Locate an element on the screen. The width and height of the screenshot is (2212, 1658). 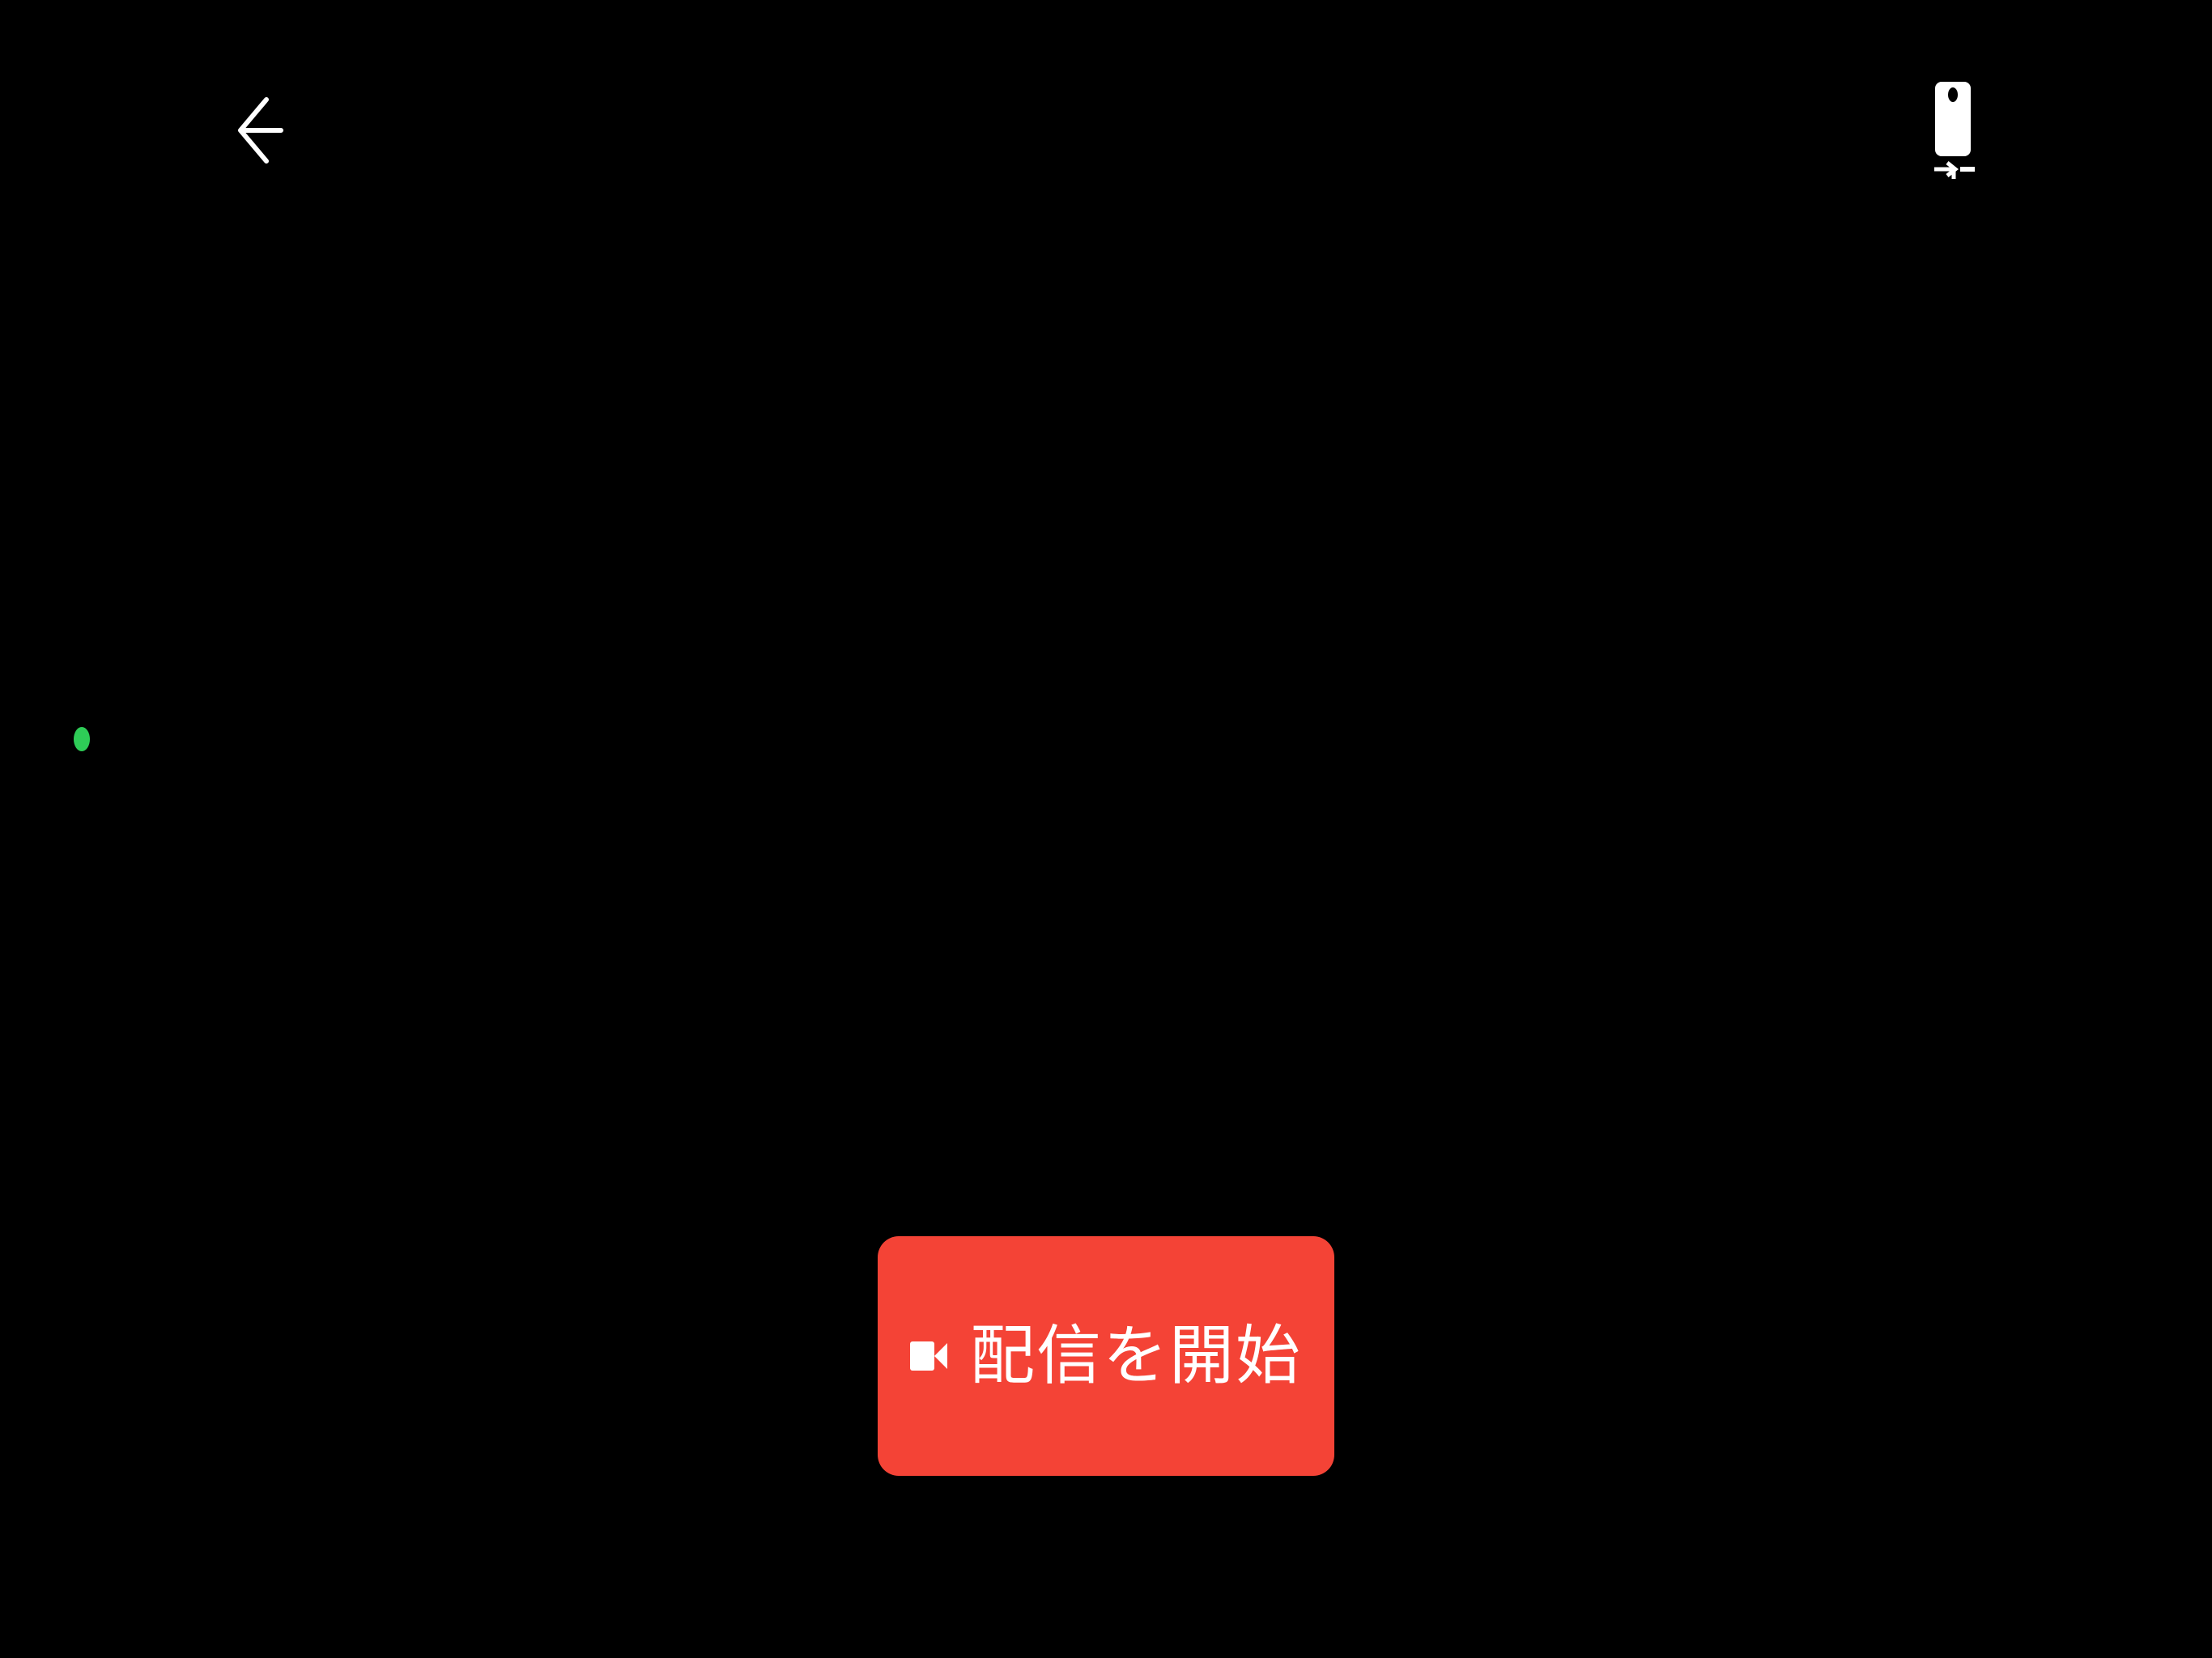
switch-camera-icon is located at coordinates (1956, 132).